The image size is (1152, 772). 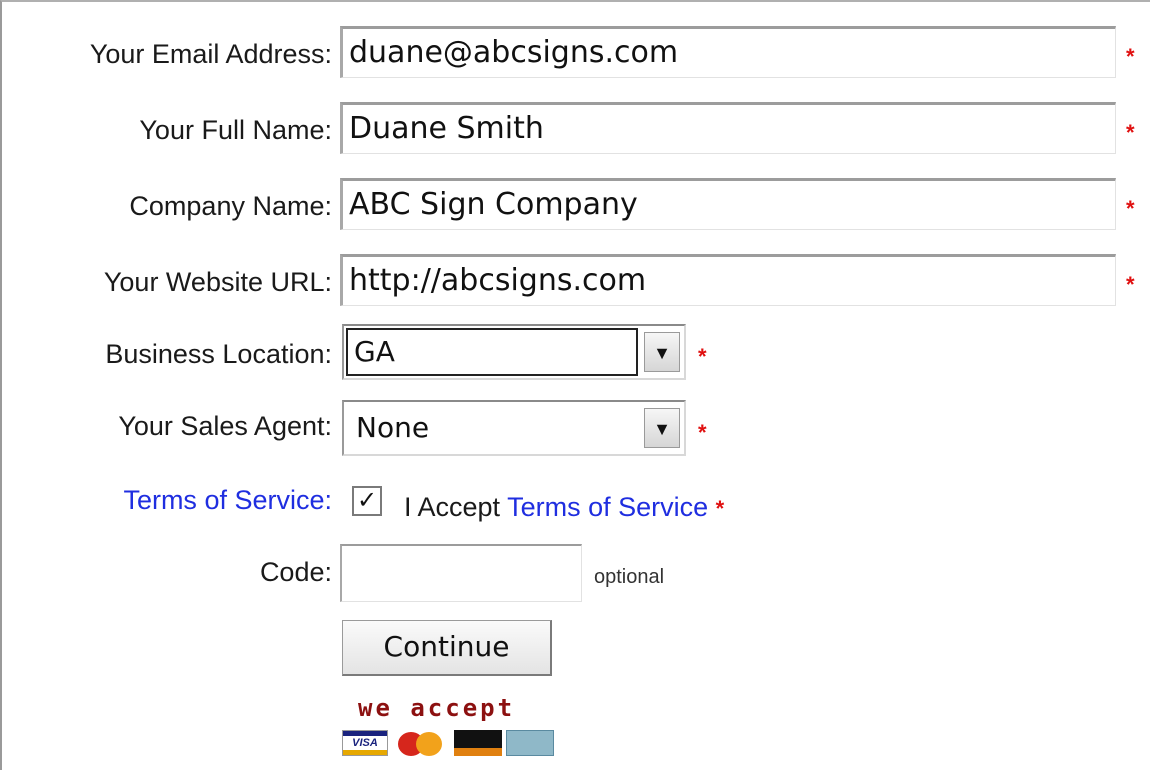 What do you see at coordinates (235, 130) in the screenshot?
I see `full-name-label: Your Full Name:` at bounding box center [235, 130].